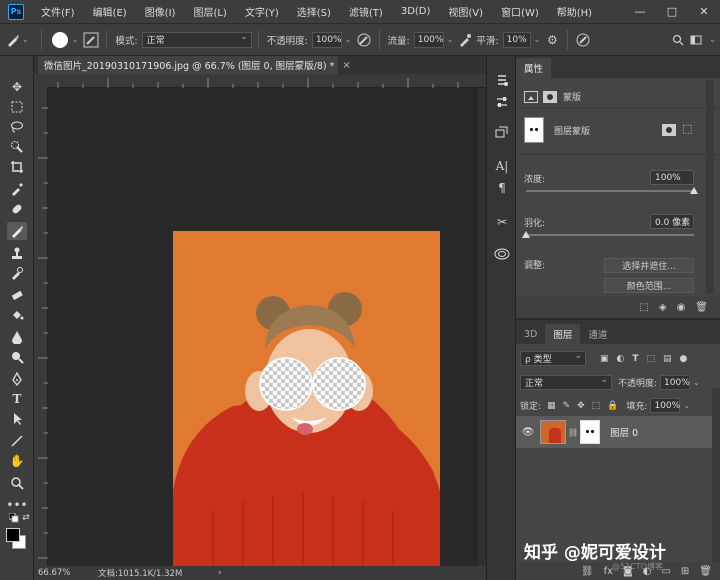 This screenshot has width=720, height=580. Describe the element at coordinates (701, 307) in the screenshot. I see `trash-icon: 🗑` at that location.